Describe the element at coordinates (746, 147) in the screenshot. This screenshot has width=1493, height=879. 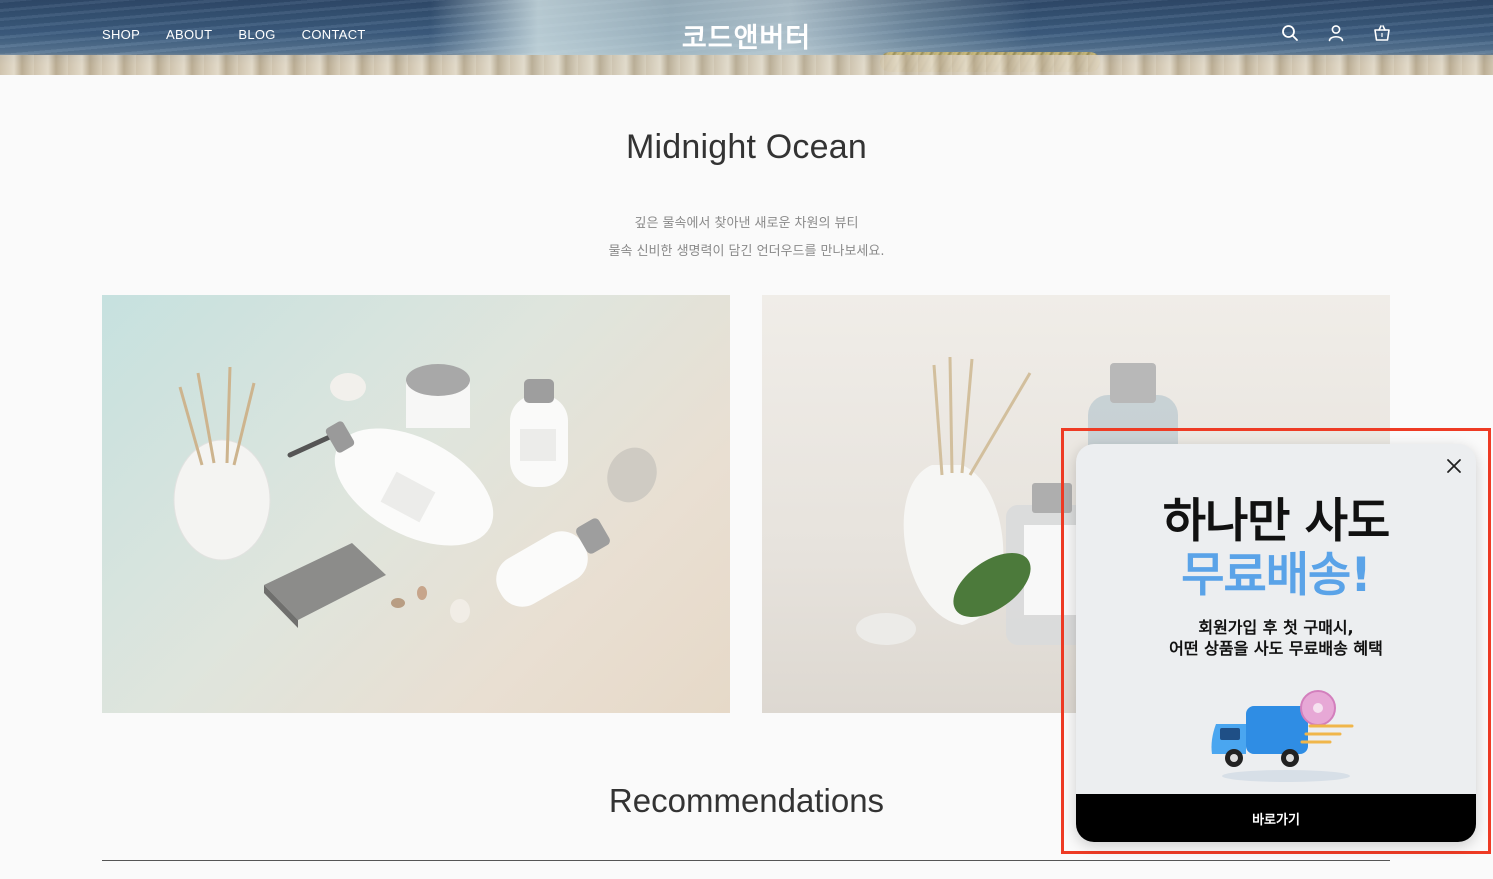
I see `page-title: Midnight Ocean` at that location.